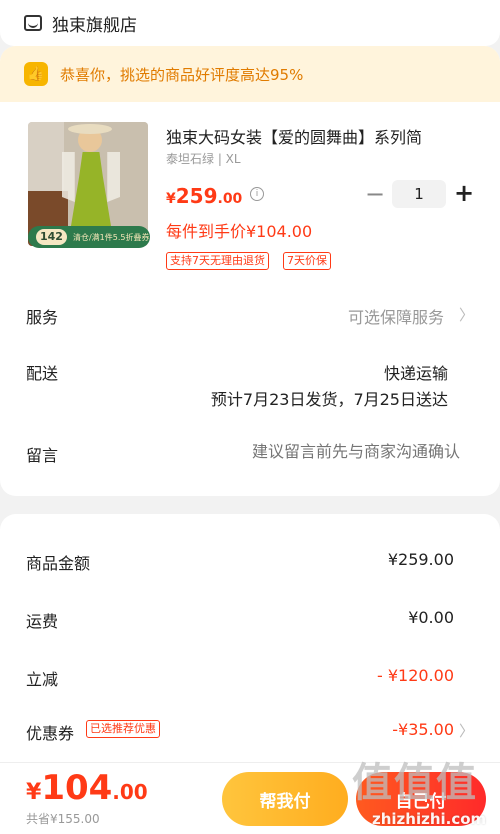 The image size is (500, 834). Describe the element at coordinates (250, 23) in the screenshot. I see `store-header: 独束旗舰店` at that location.